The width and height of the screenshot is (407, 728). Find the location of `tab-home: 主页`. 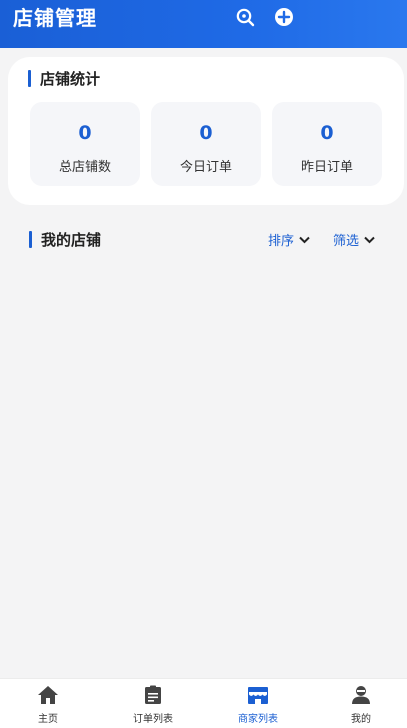

tab-home: 主页 is located at coordinates (49, 703).